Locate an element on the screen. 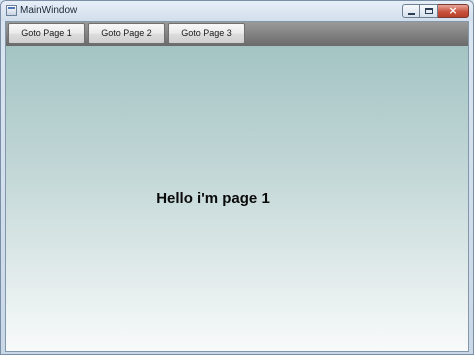 The height and width of the screenshot is (355, 474). caption-buttons: × is located at coordinates (435, 11).